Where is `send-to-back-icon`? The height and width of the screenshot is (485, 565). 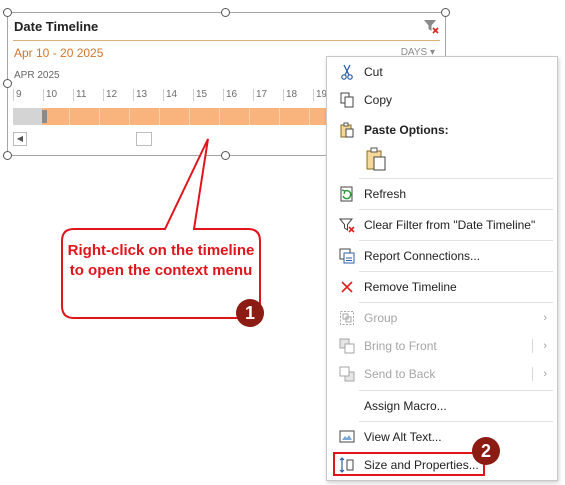
send-to-back-icon is located at coordinates (347, 374).